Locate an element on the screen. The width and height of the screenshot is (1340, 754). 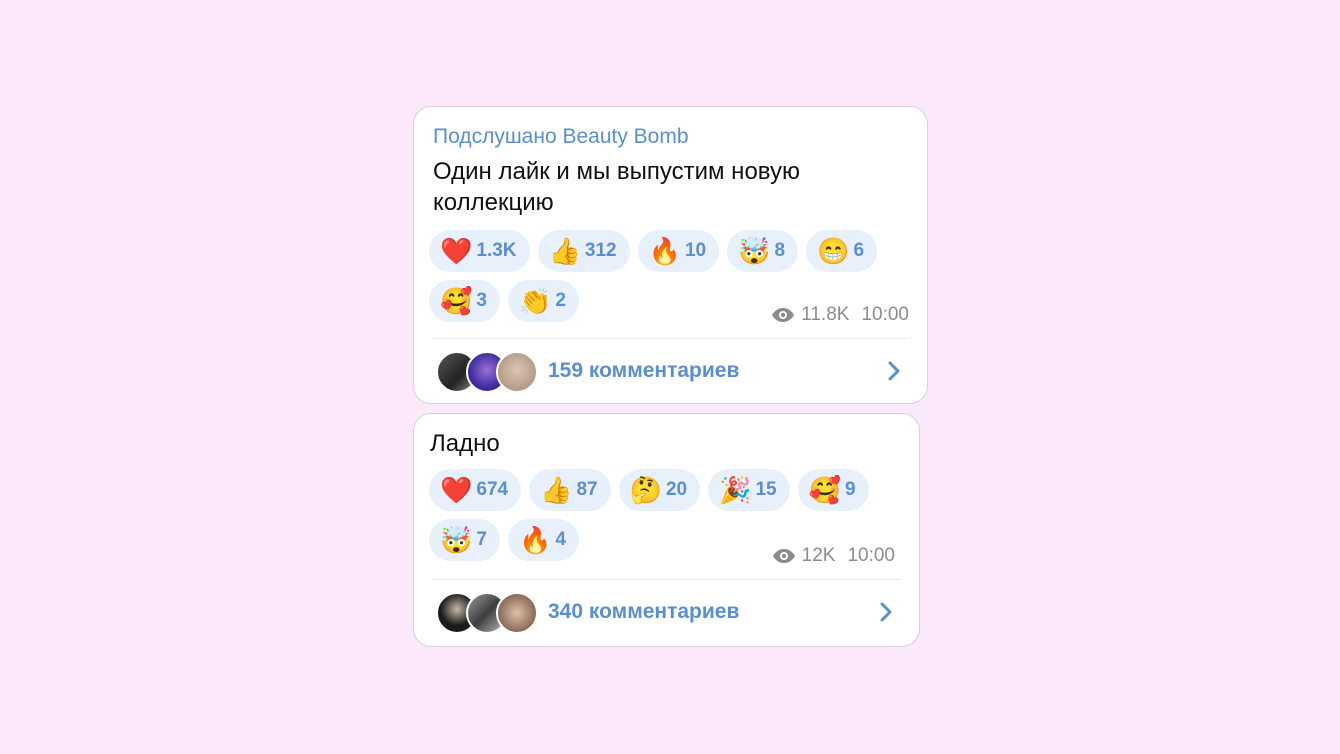
reaction-smiling-hearts: 🥰 9 is located at coordinates (833, 490).